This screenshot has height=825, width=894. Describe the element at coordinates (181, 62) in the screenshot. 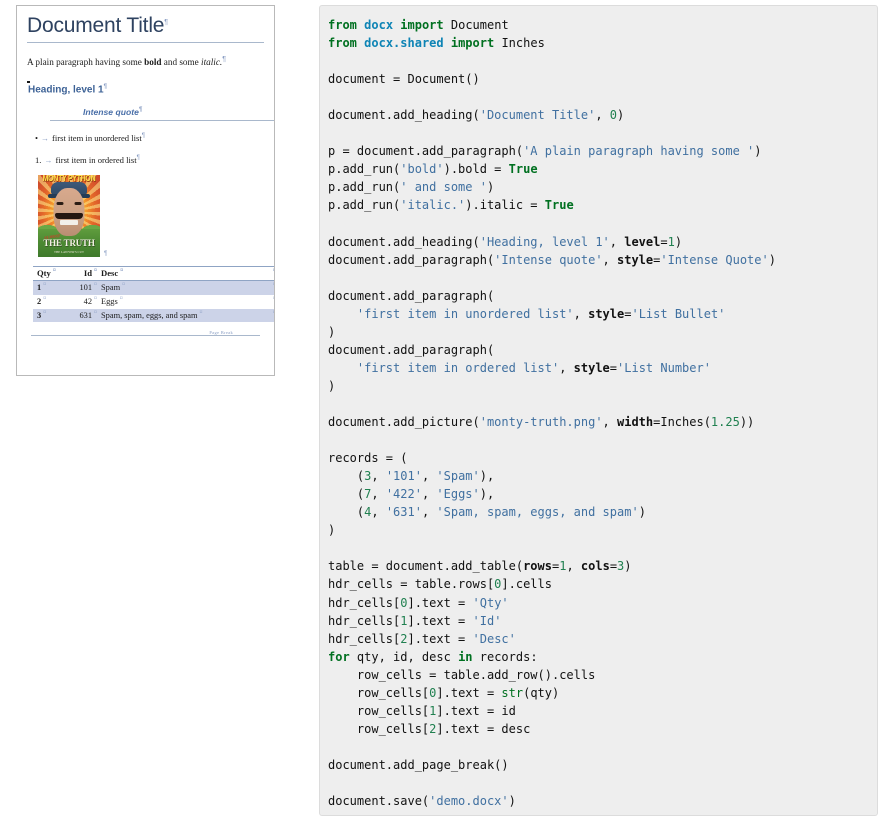

I see `paragraph-text-between: and some` at that location.